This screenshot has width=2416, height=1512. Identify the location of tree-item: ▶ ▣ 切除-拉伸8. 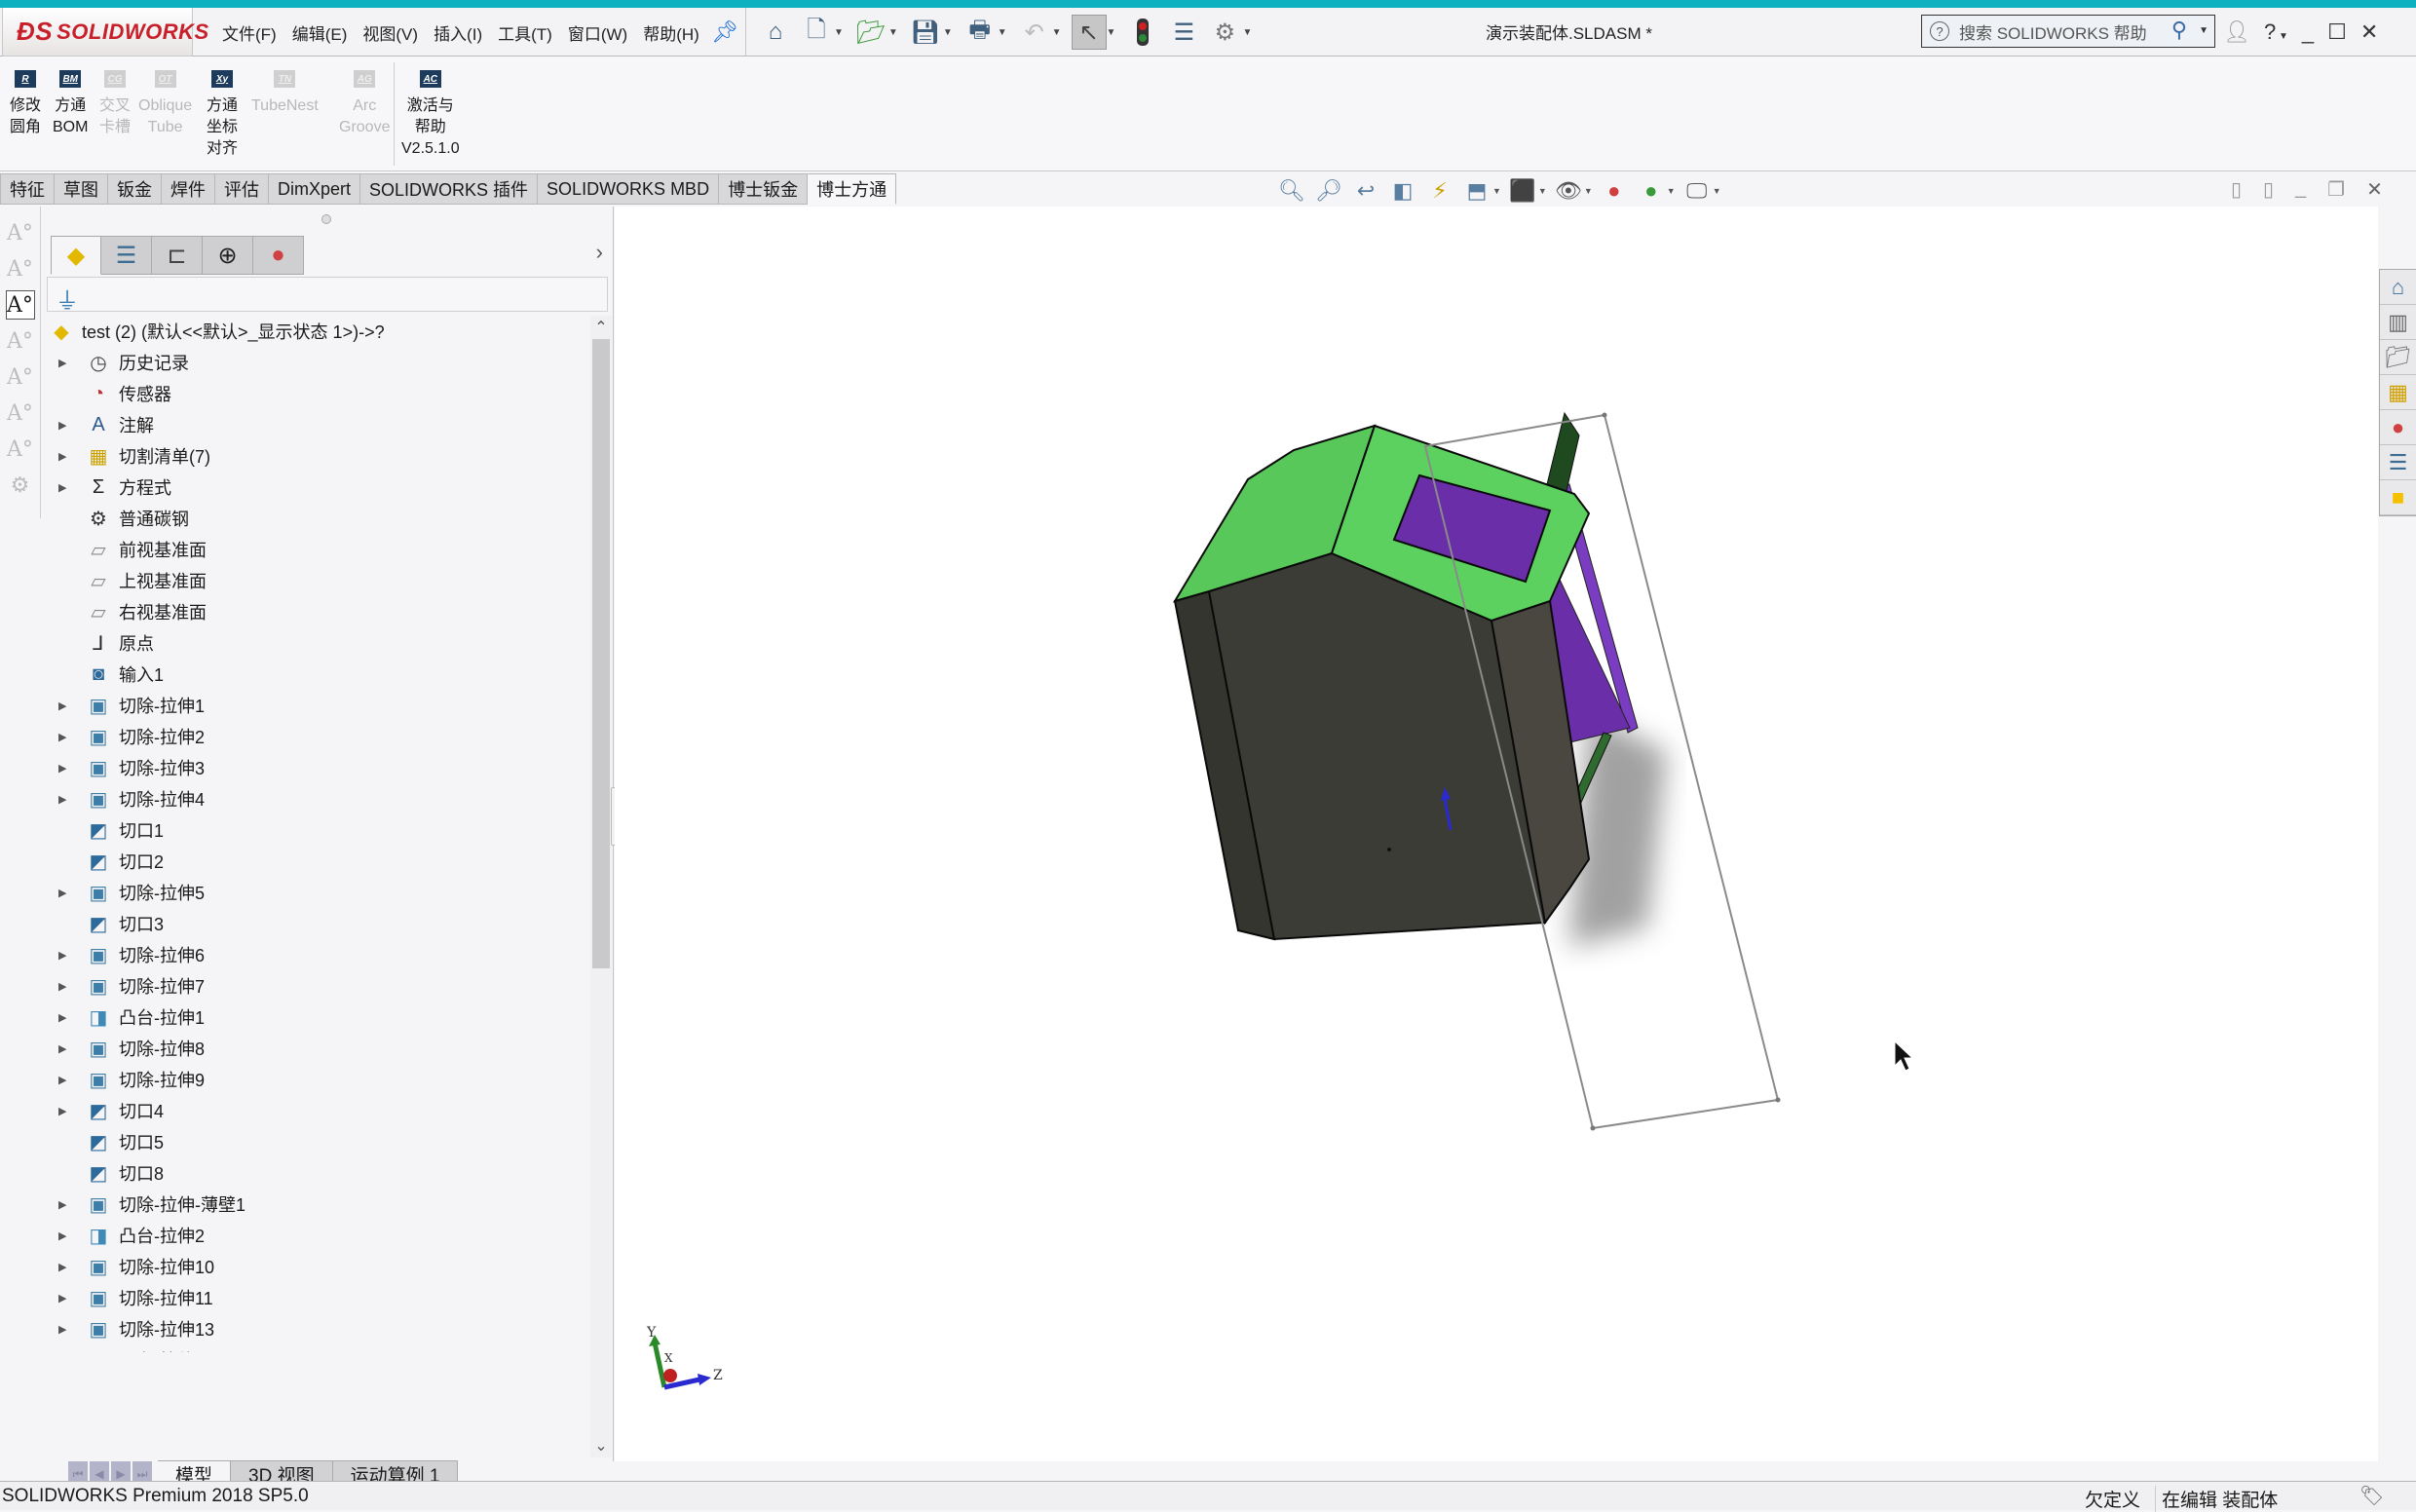
(316, 1048).